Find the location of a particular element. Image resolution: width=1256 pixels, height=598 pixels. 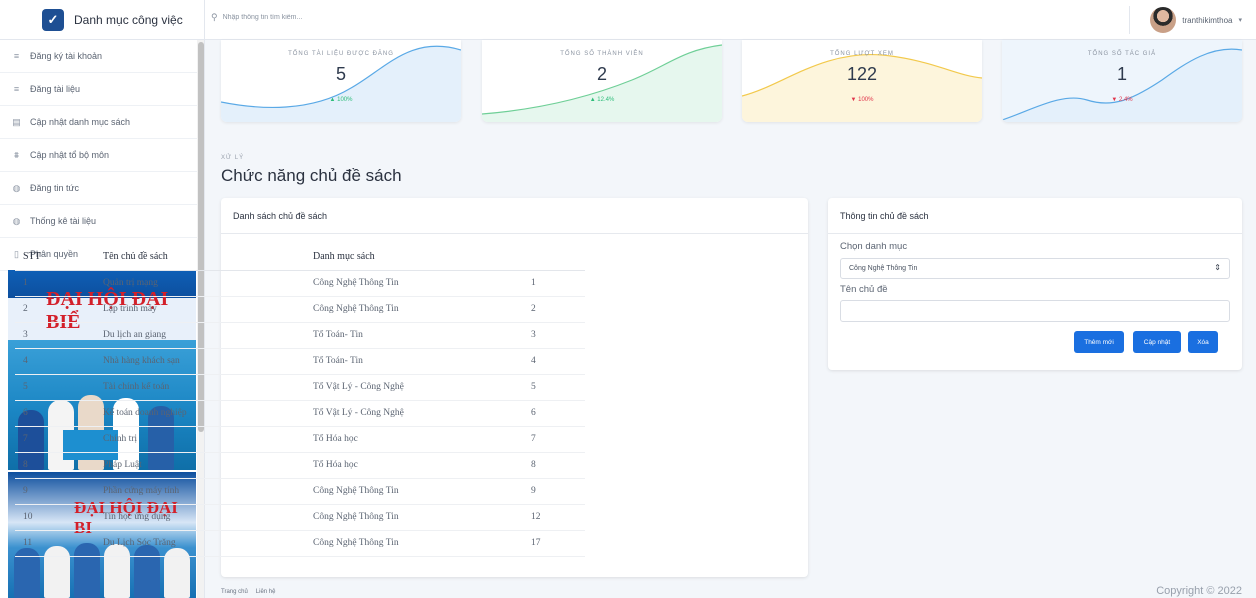

table-cell: 6 is located at coordinates (56, 413).